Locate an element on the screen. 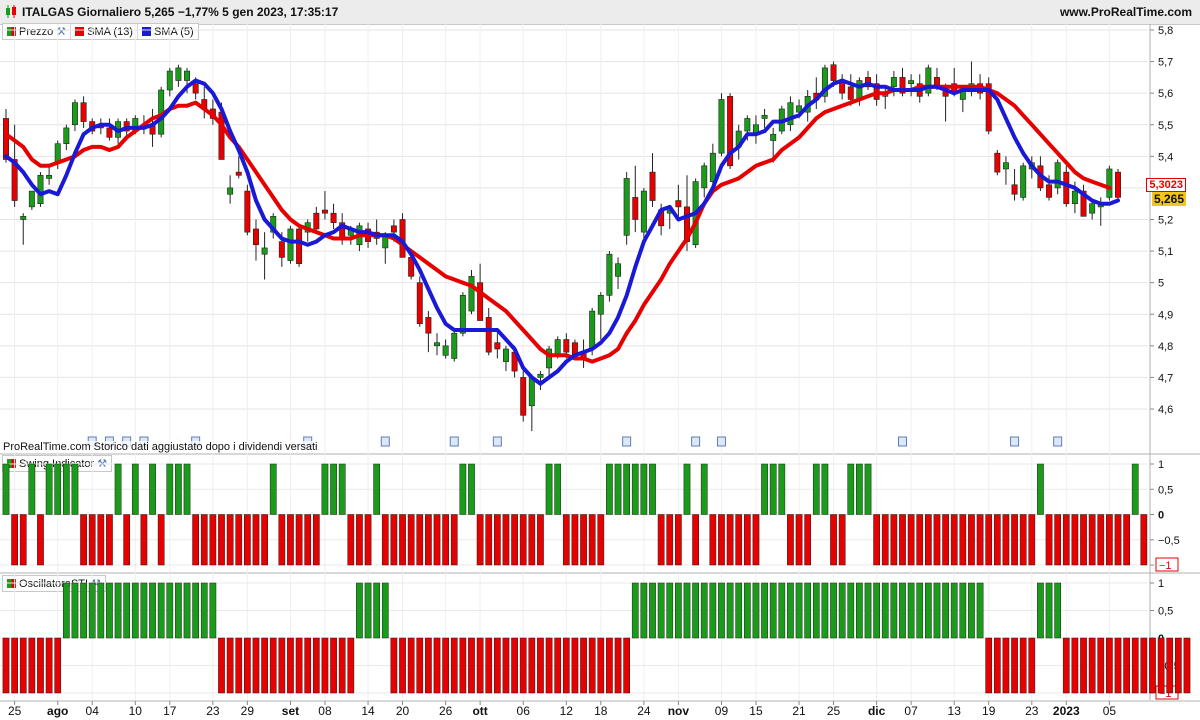  price-tick-label: 5,4 is located at coordinates (1165, 157).